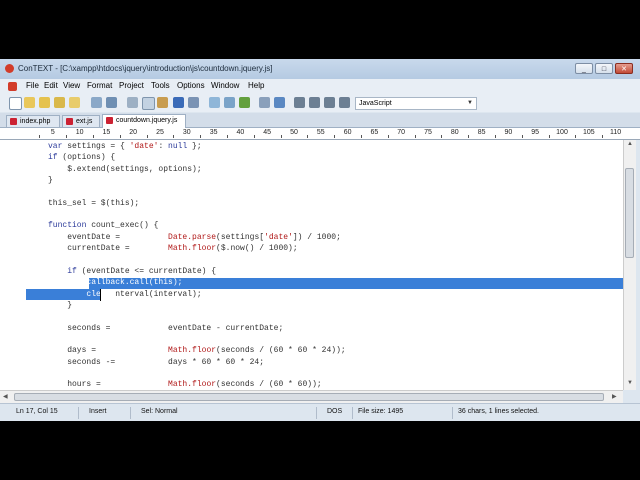 The height and width of the screenshot is (480, 640). What do you see at coordinates (630, 144) in the screenshot?
I see `scroll-up-icon: ▲` at bounding box center [630, 144].